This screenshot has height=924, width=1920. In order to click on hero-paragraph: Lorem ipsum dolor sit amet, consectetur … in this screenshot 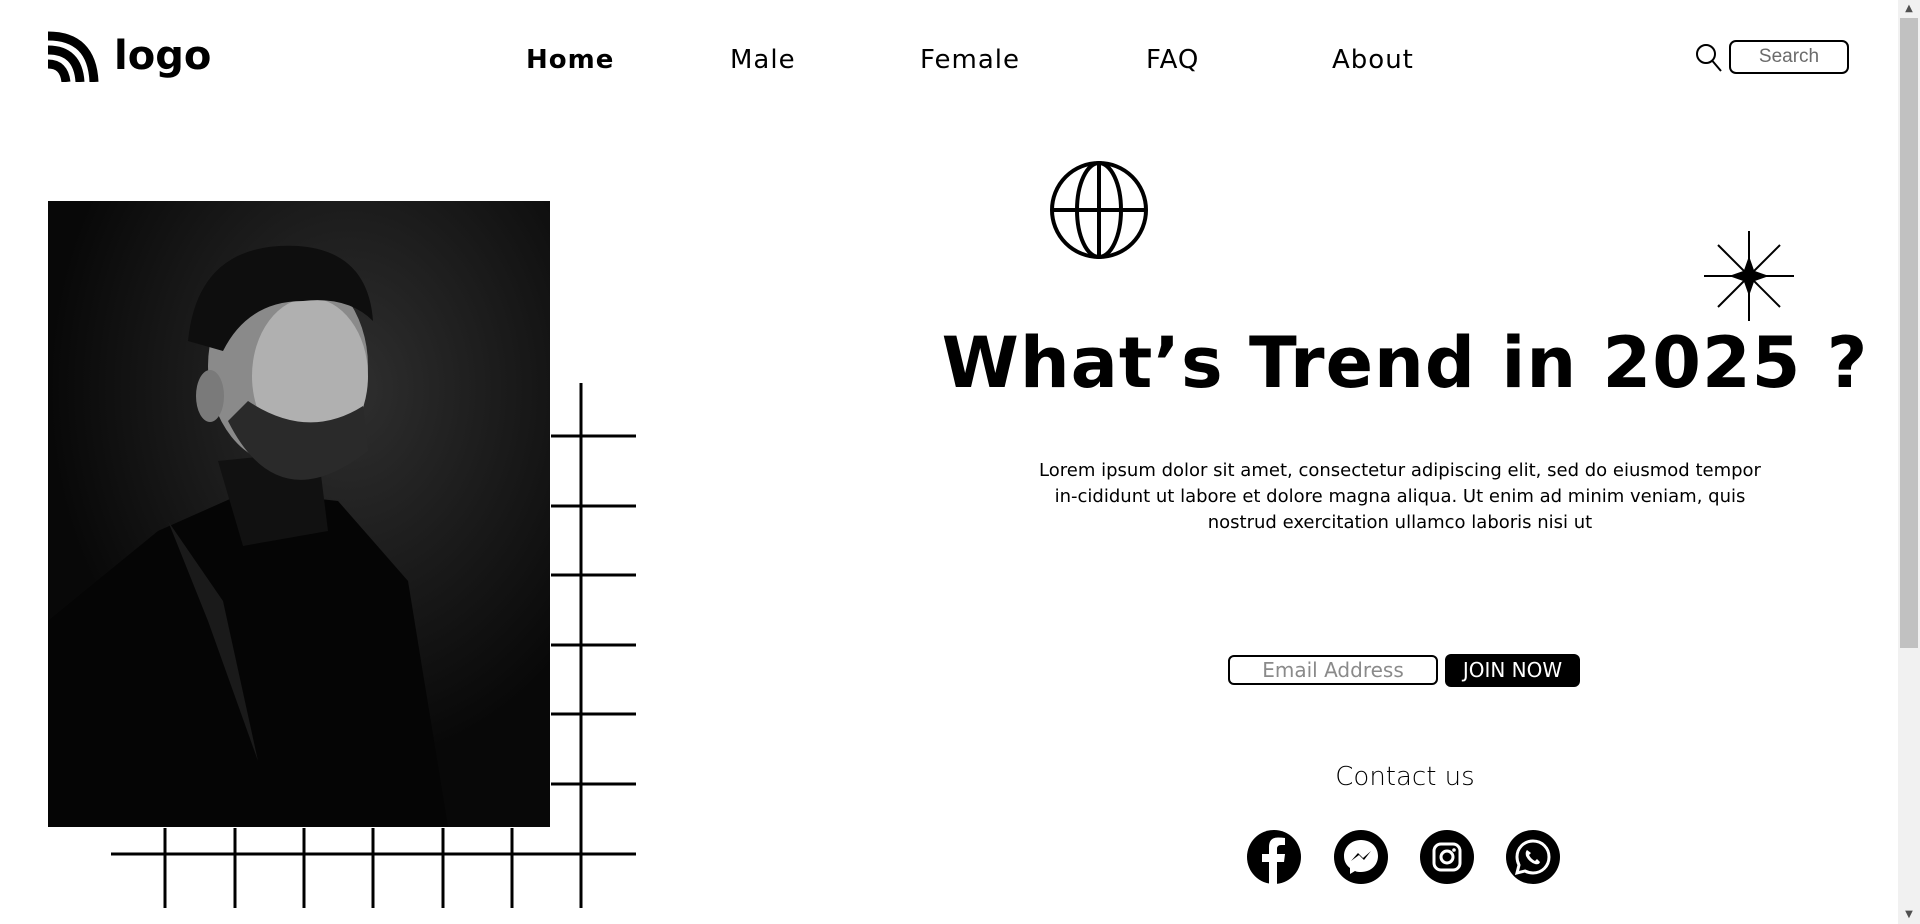, I will do `click(1400, 496)`.